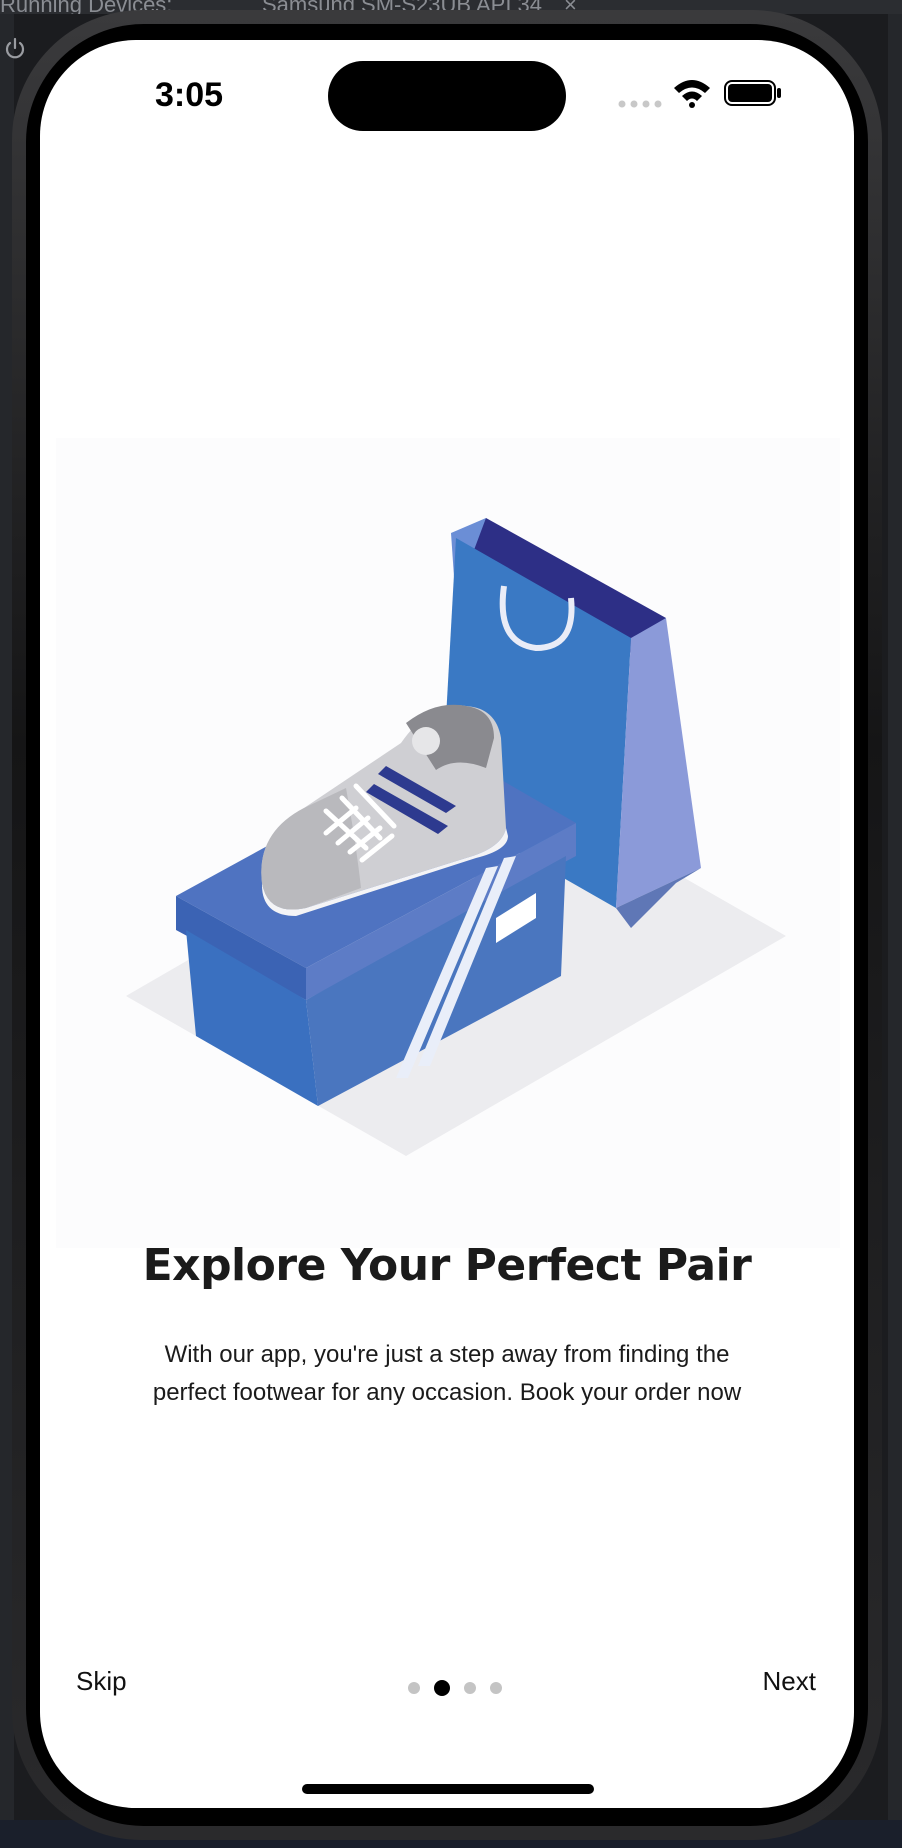  I want to click on page-dot-2-active, so click(442, 1688).